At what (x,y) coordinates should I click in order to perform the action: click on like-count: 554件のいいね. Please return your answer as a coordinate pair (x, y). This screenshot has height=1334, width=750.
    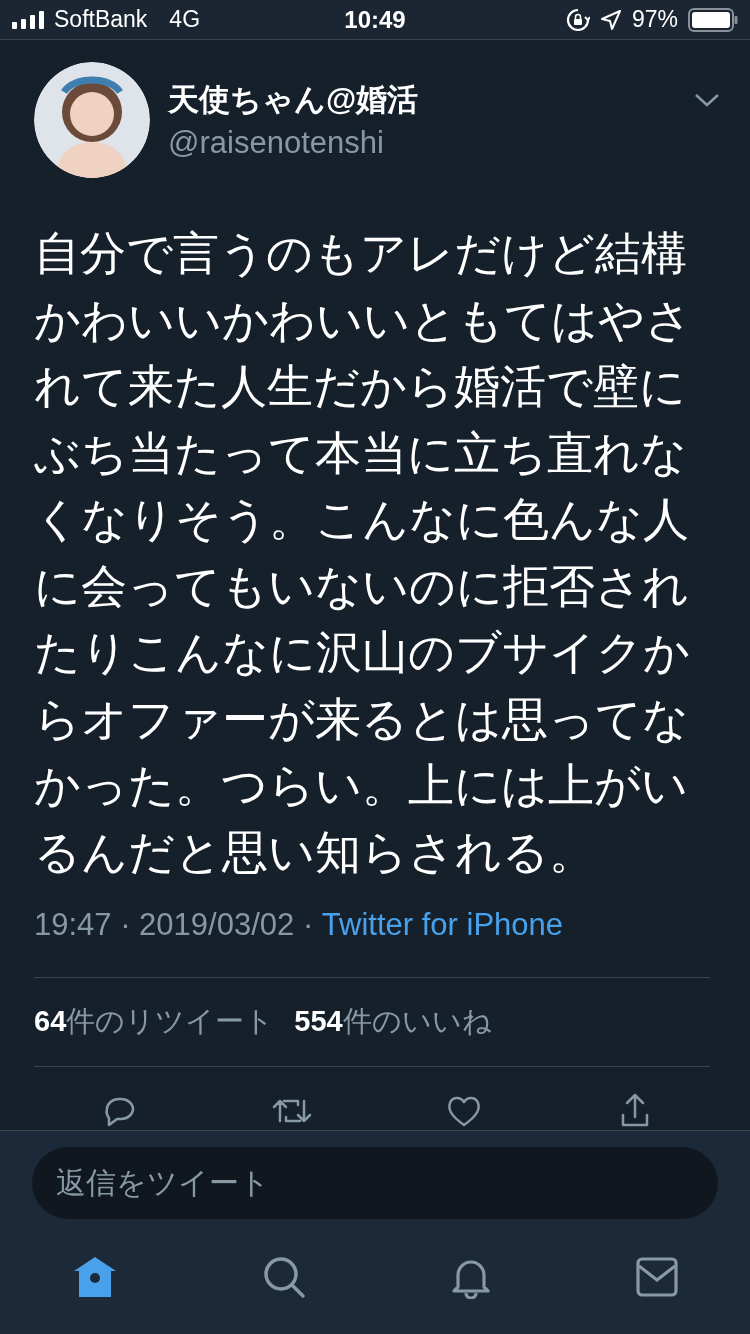
    Looking at the image, I should click on (393, 1022).